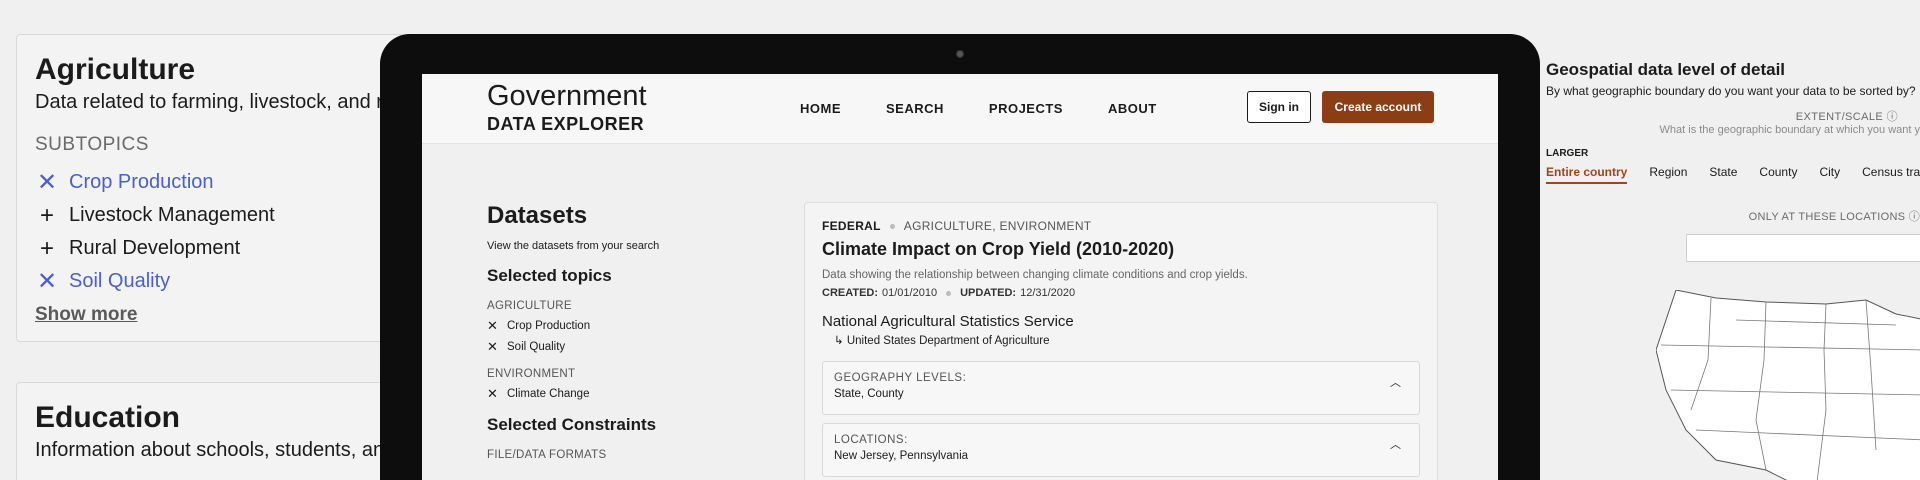 Image resolution: width=1920 pixels, height=480 pixels. Describe the element at coordinates (226, 182) in the screenshot. I see `topic-crop-production: ✕ Crop Production` at that location.